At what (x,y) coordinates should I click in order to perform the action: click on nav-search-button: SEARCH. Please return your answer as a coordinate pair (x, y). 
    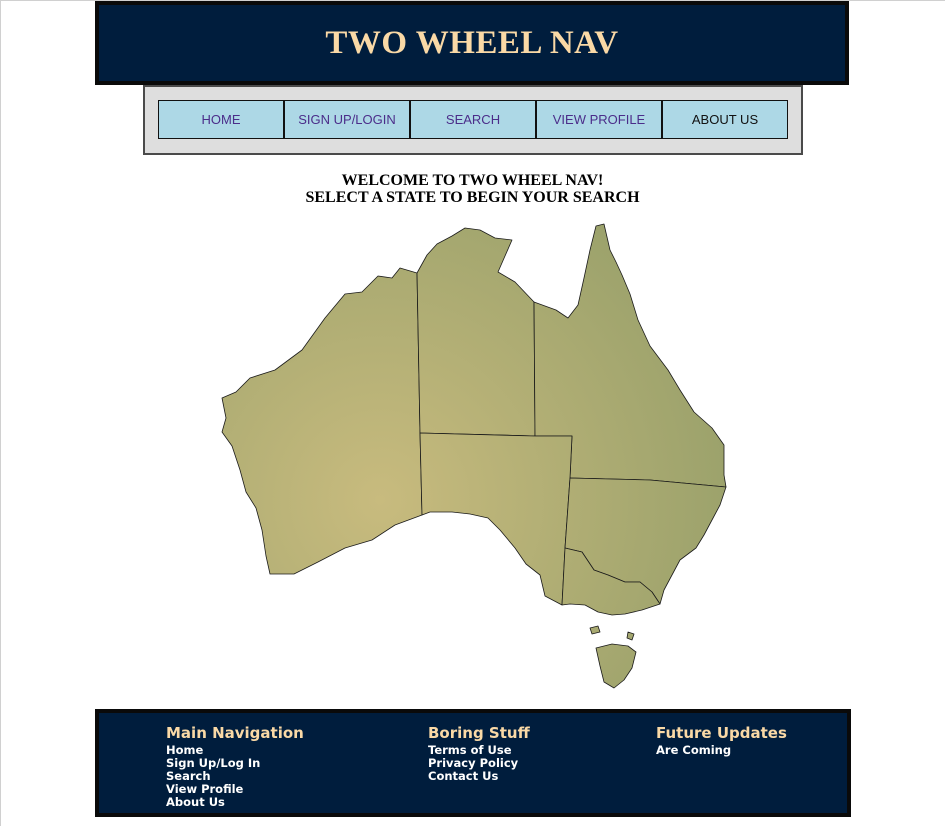
    Looking at the image, I should click on (473, 119).